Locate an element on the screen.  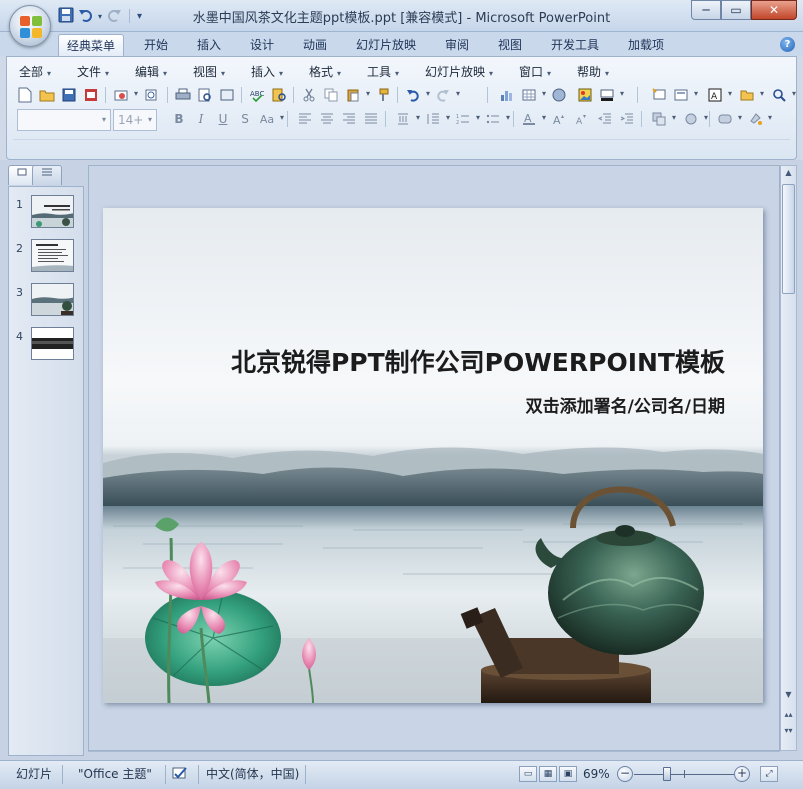
numbering-icon: 12 is located at coordinates (466, 119).